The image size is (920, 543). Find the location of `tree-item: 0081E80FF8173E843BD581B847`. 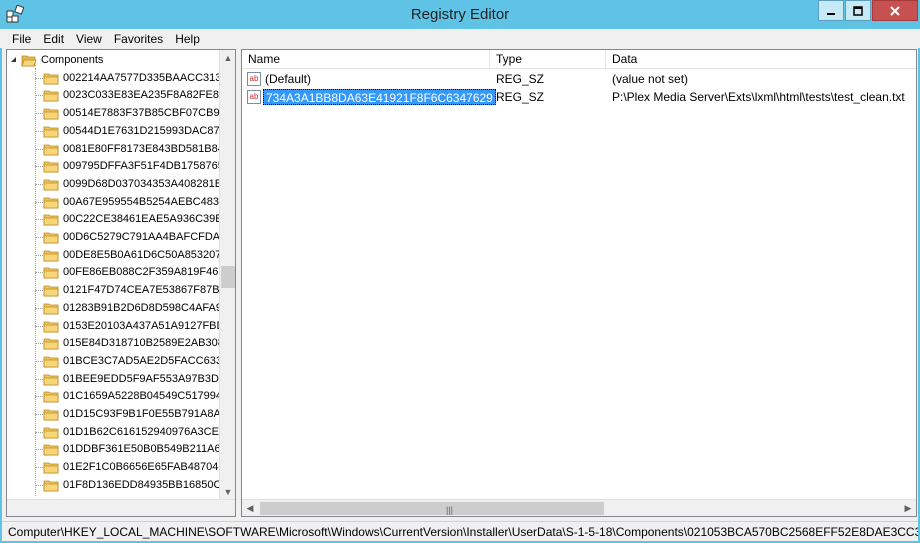

tree-item: 0081E80FF8173E843BD581B847 is located at coordinates (114, 149).